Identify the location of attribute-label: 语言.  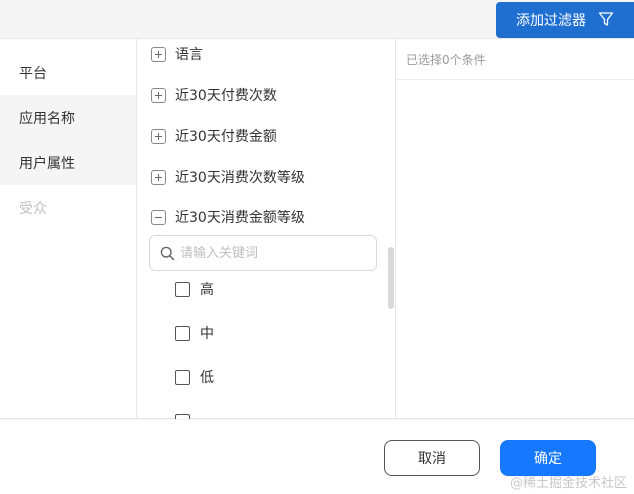
(189, 55).